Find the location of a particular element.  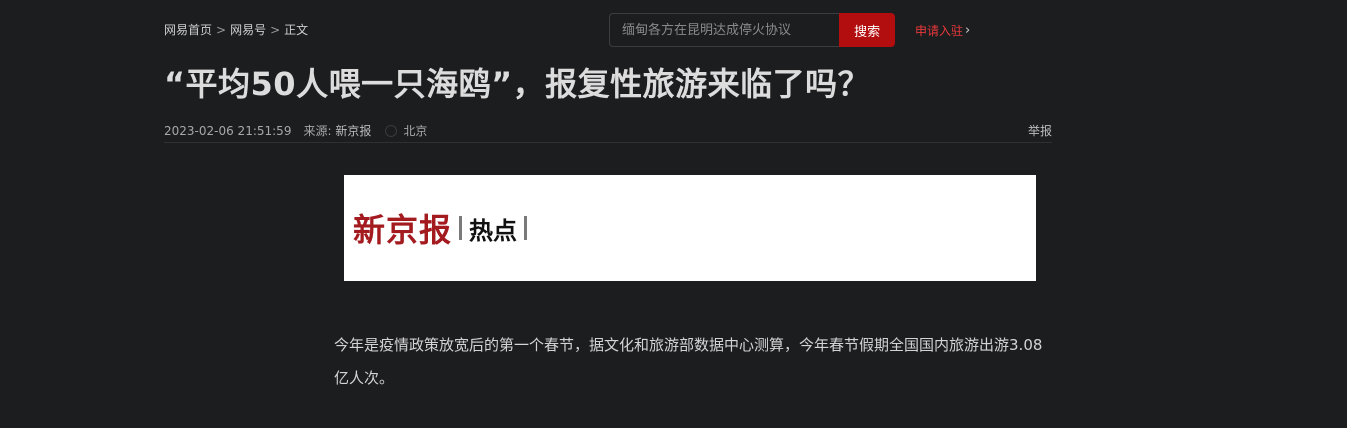

banner-brand: 新京报 is located at coordinates (403, 230).